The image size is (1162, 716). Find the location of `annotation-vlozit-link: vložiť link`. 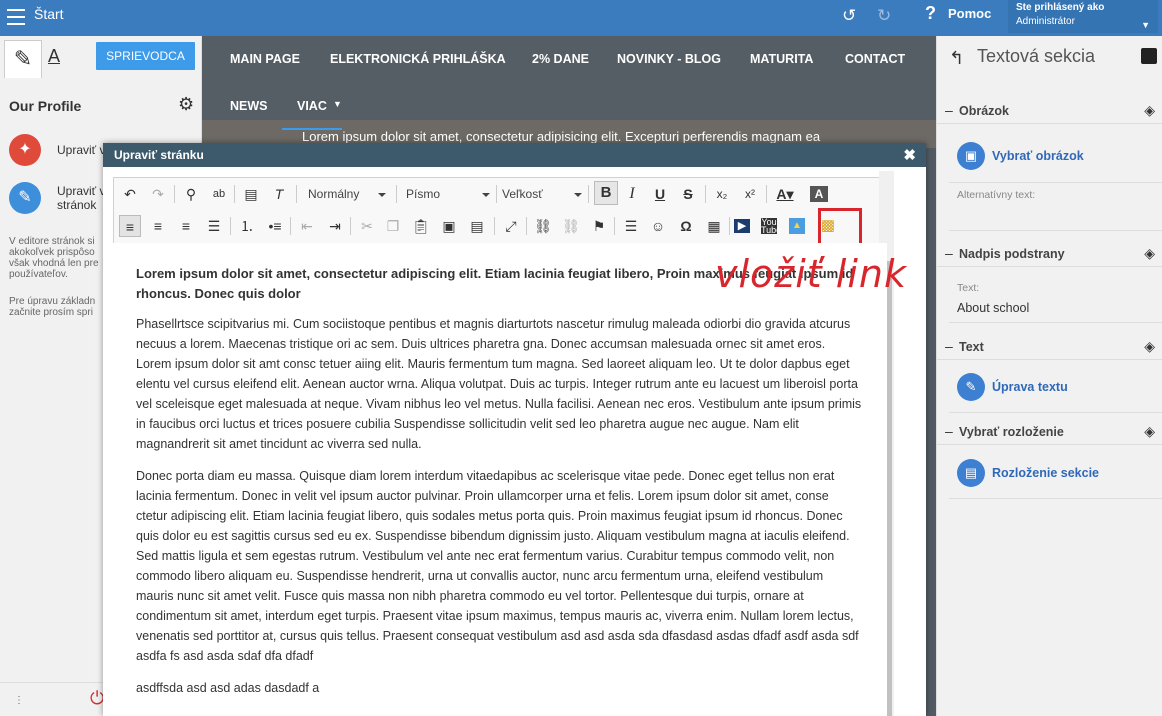

annotation-vlozit-link: vložiť link is located at coordinates (811, 274).